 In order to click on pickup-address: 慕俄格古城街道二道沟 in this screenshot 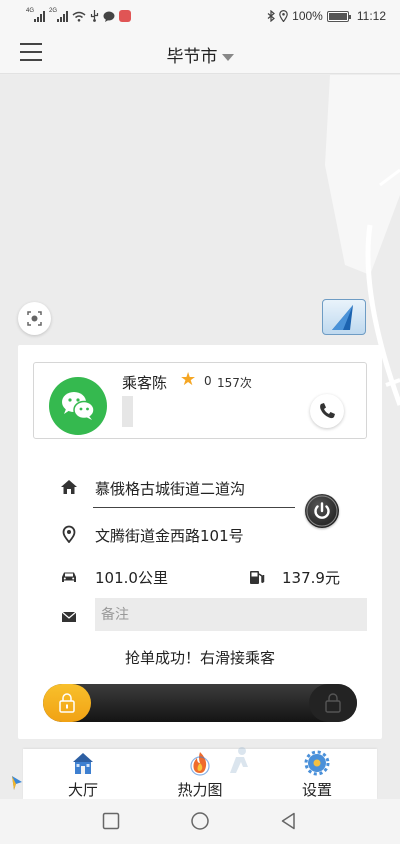, I will do `click(170, 489)`.